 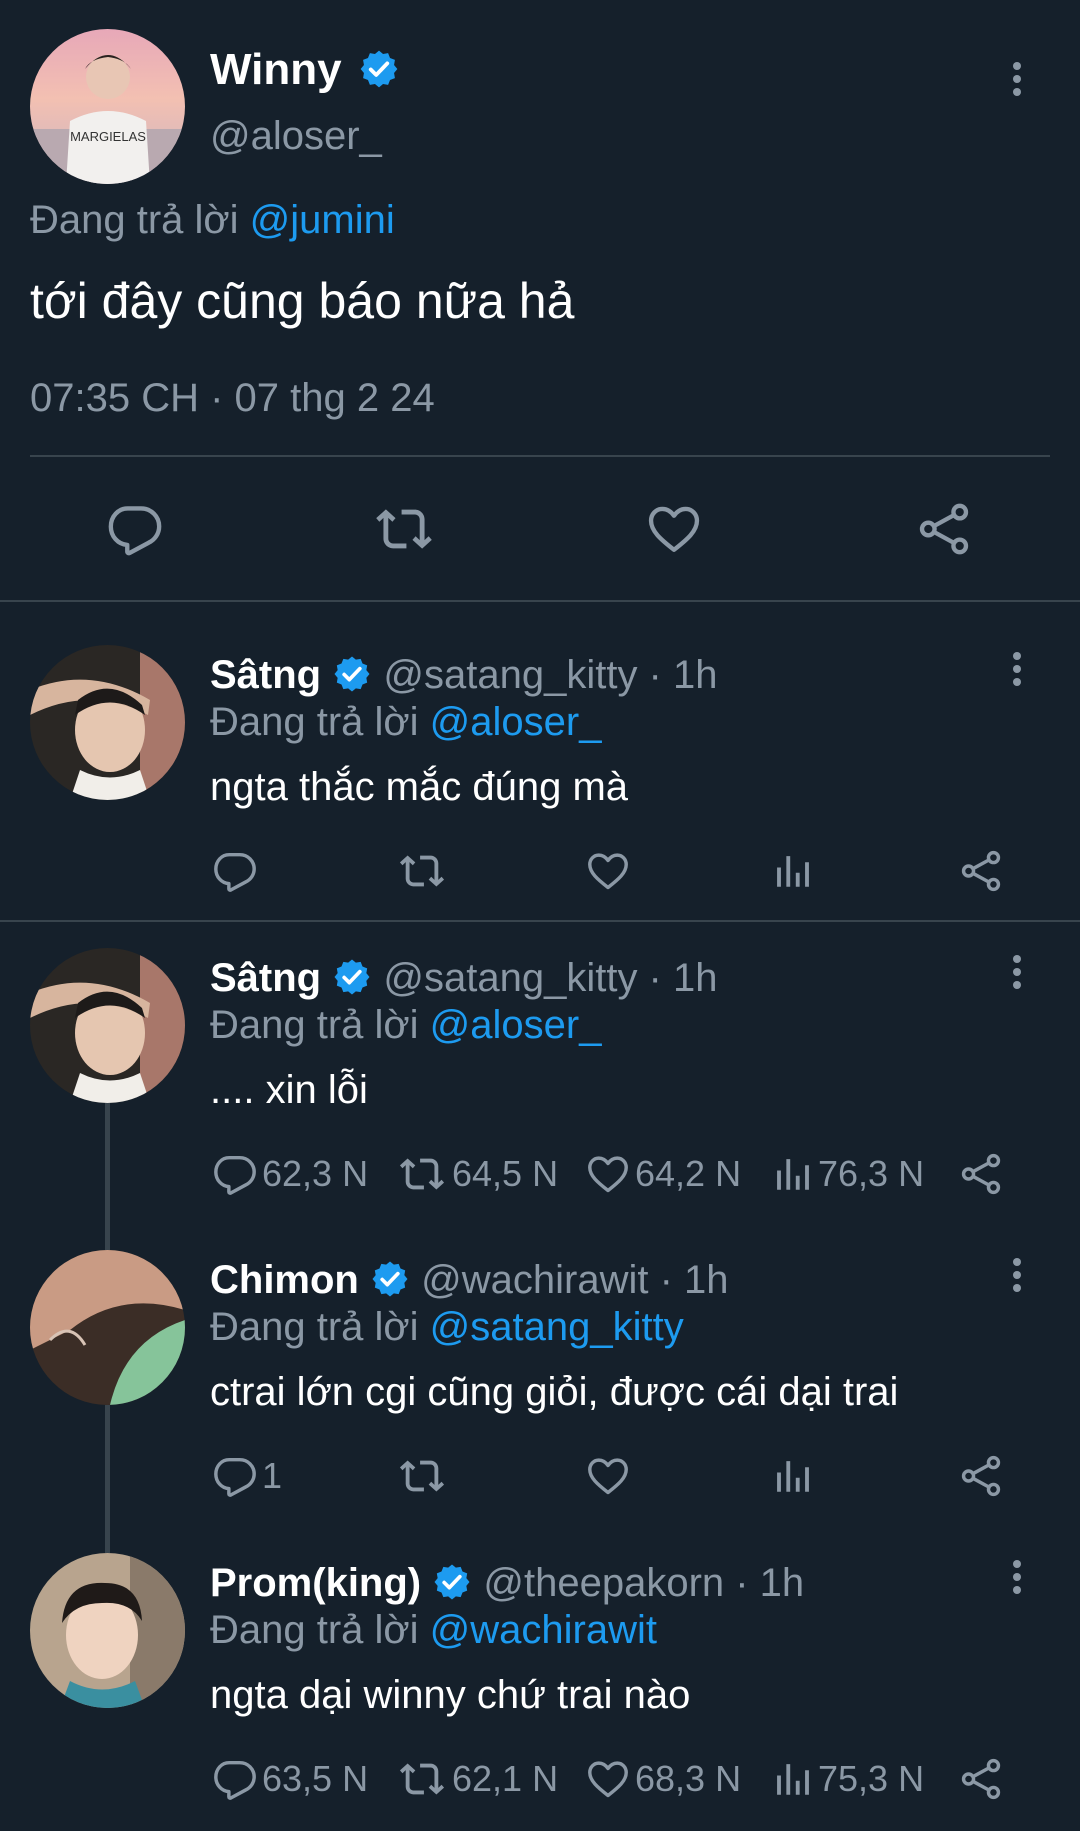 I want to click on reply-count: 62,3 N, so click(x=315, y=1173).